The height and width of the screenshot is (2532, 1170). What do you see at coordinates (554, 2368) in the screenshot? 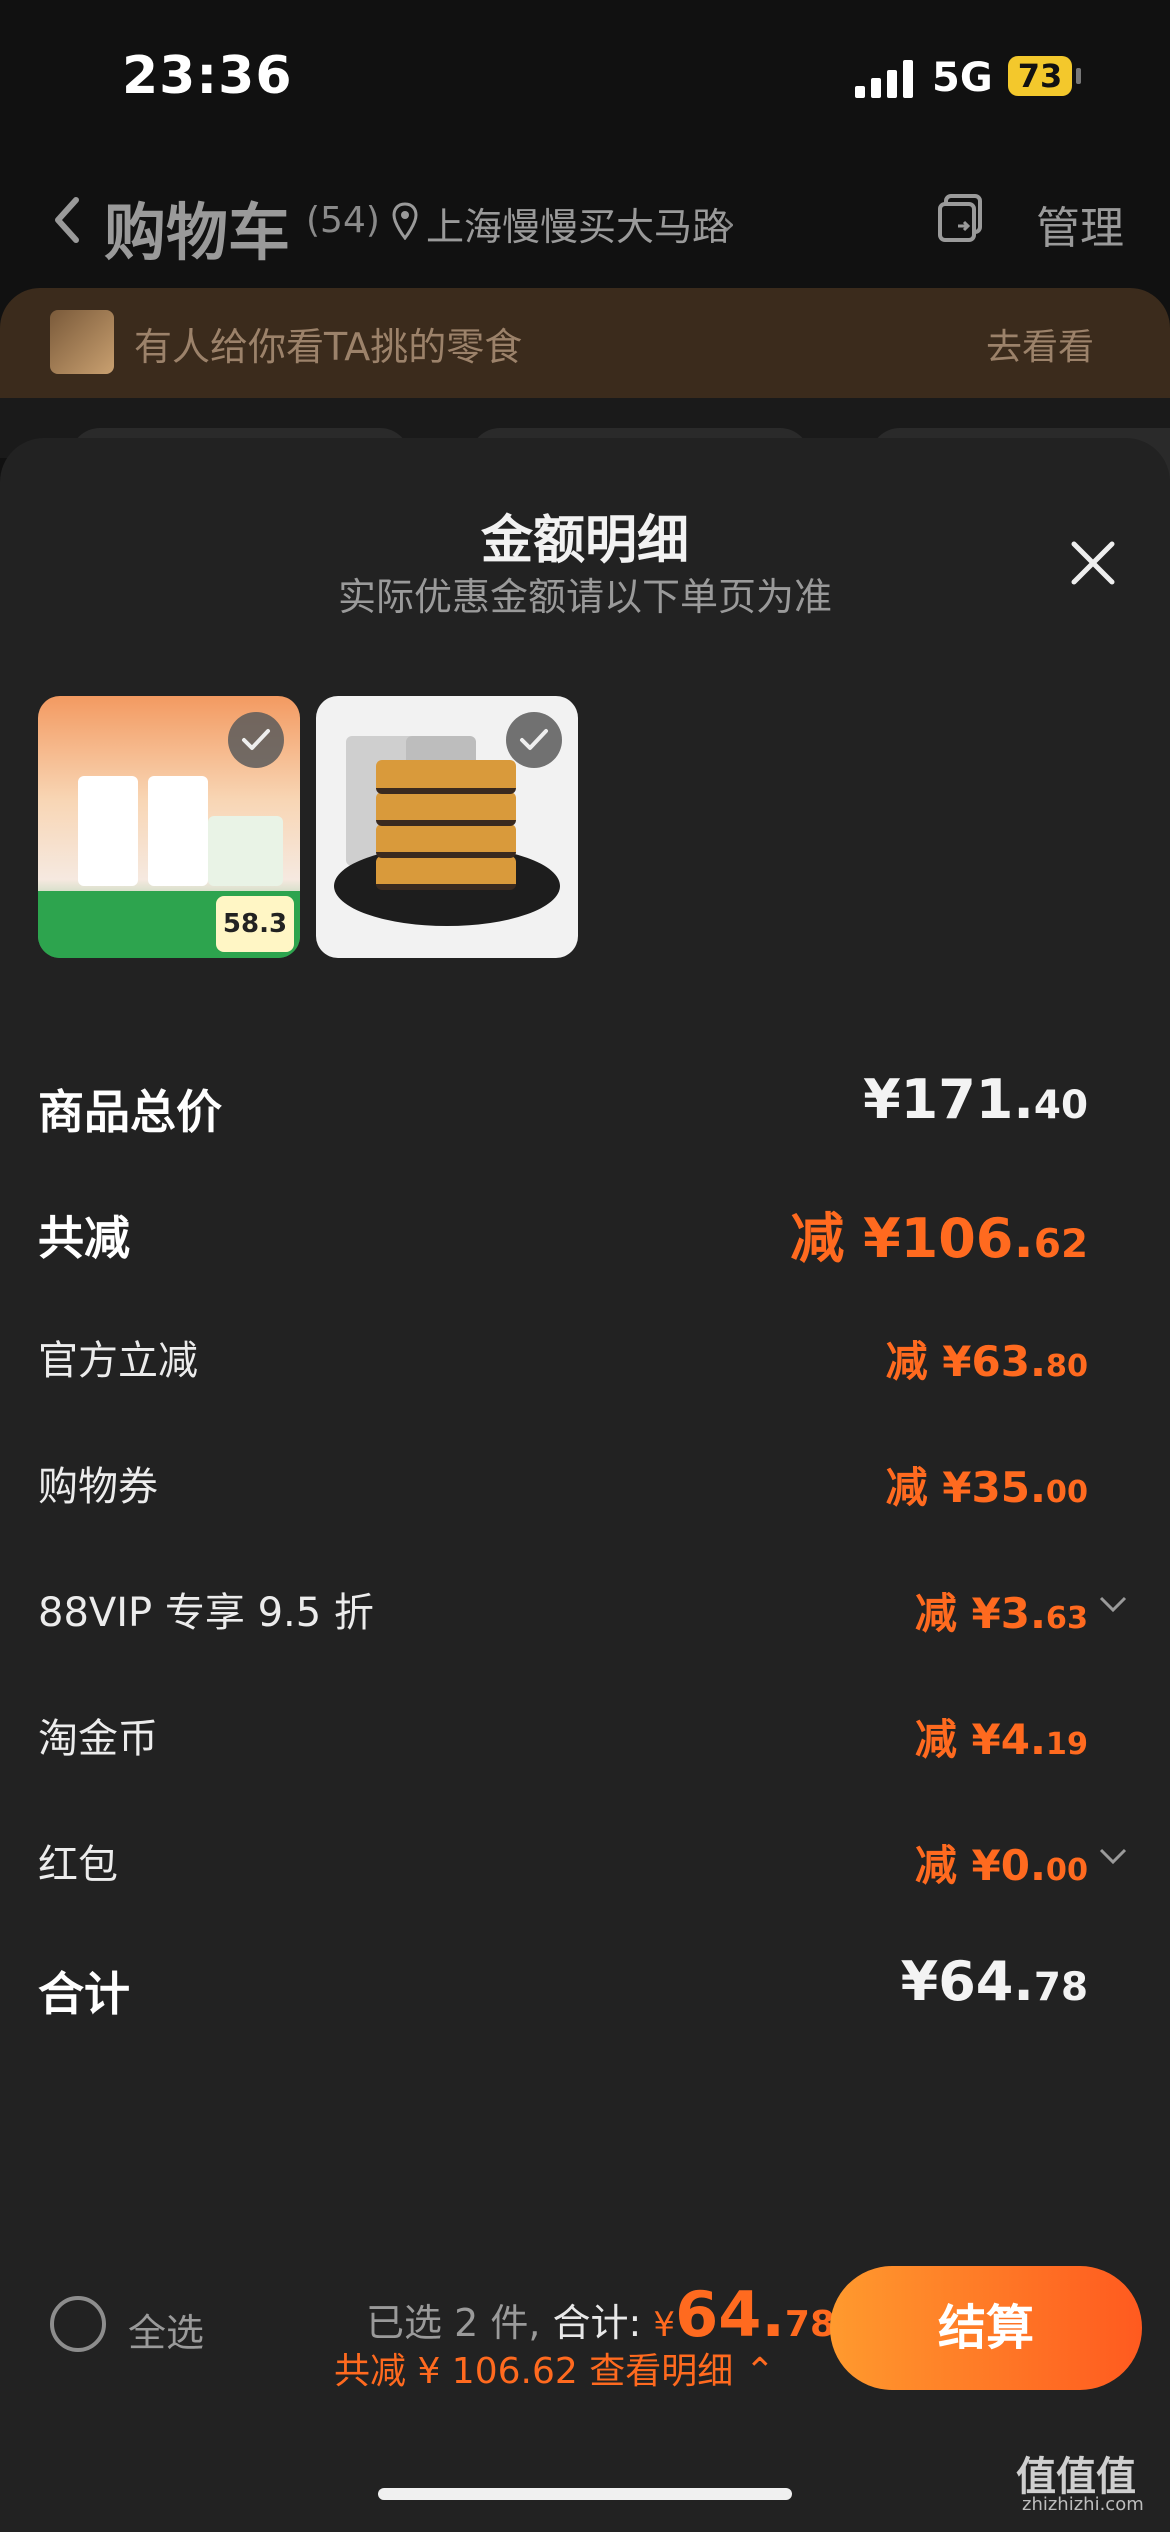
I see `discount-summary: 共减 ¥ 106.62 查看明细 ⌃` at bounding box center [554, 2368].